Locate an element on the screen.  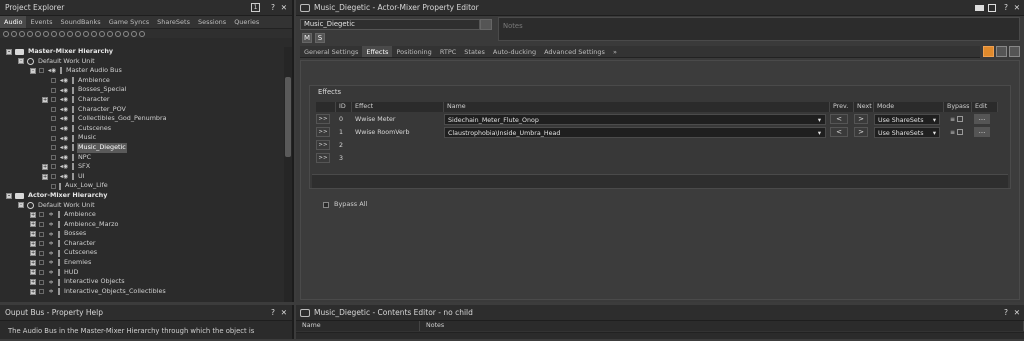
bus-icon is located at coordinates (22, 33).